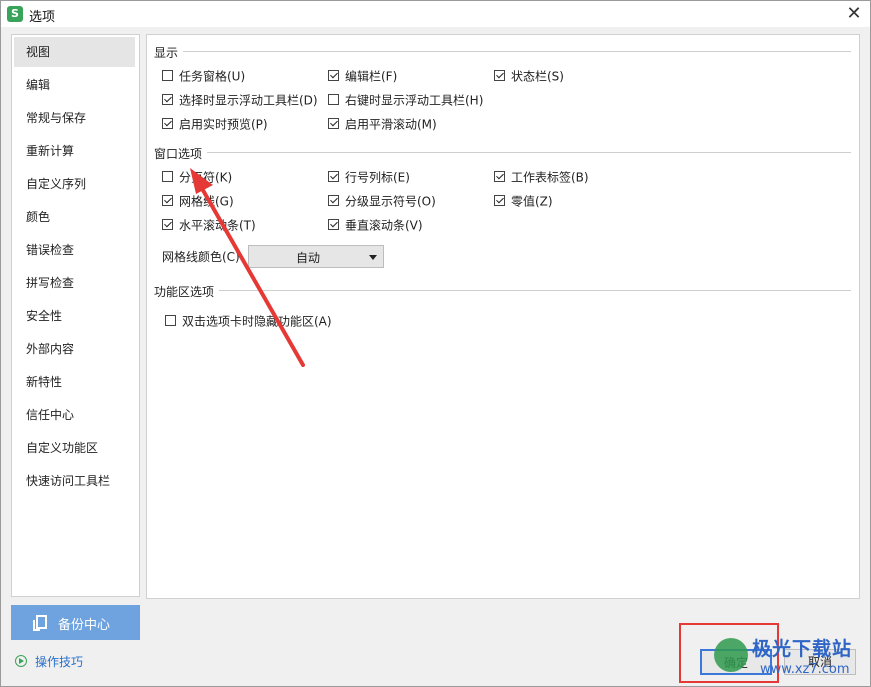  Describe the element at coordinates (247, 267) in the screenshot. I see `annotation-arrow` at that location.